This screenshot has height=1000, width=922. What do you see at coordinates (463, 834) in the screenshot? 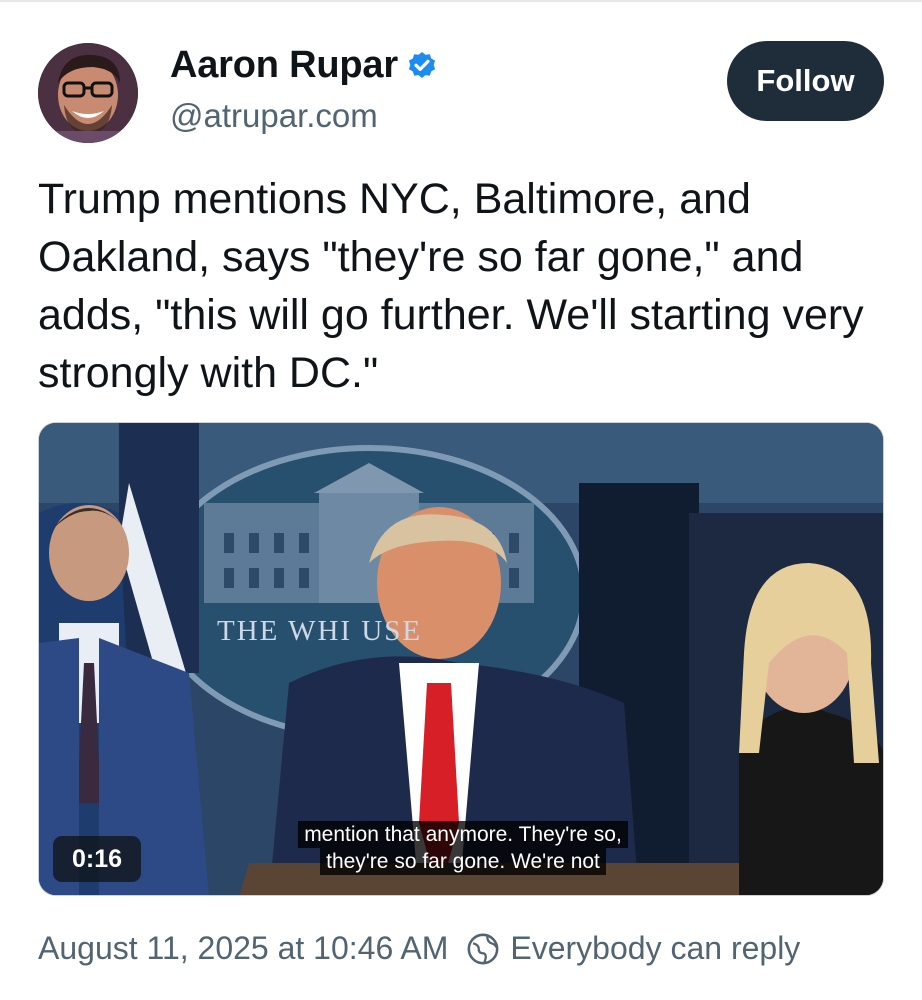
I see `caption-line-1: mention that anymore. They're so,` at bounding box center [463, 834].